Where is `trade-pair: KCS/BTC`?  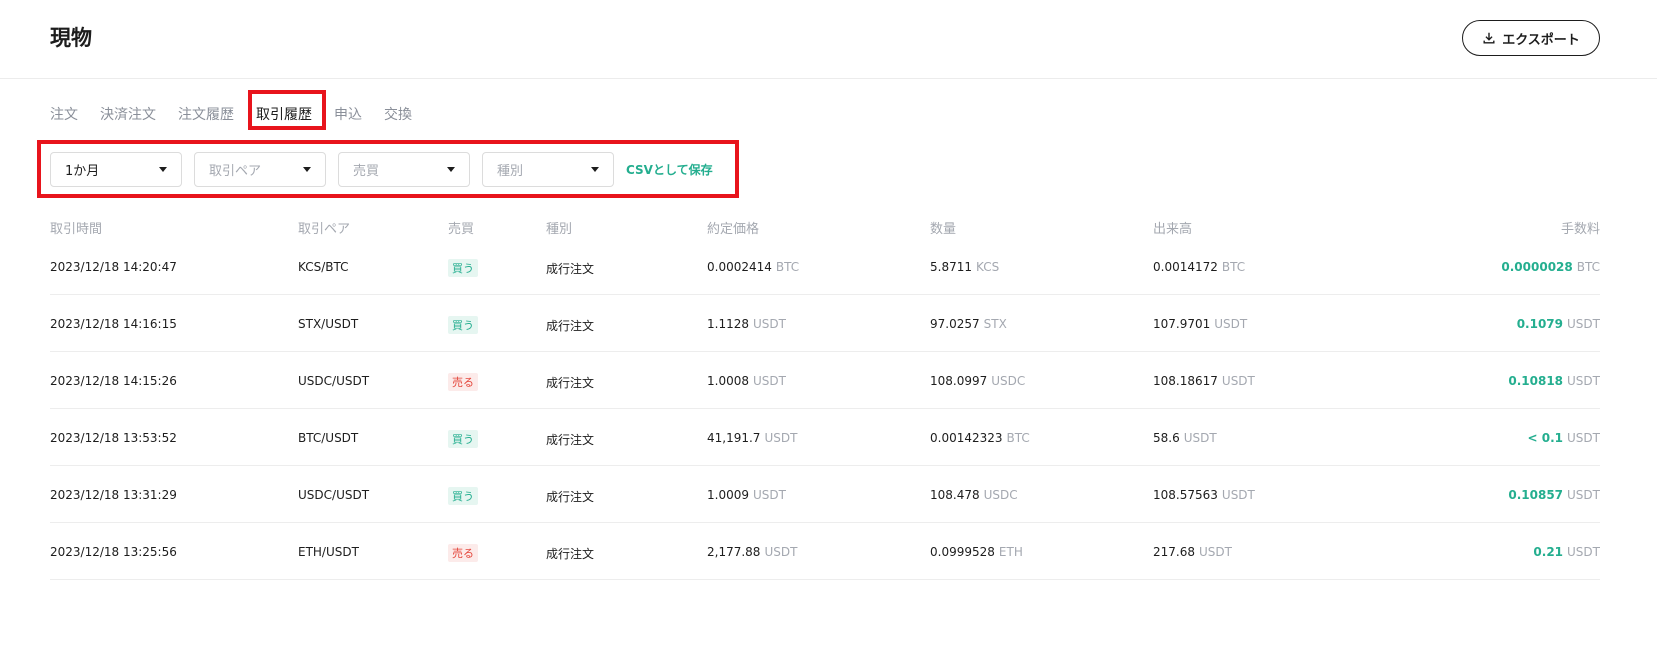 trade-pair: KCS/BTC is located at coordinates (323, 267).